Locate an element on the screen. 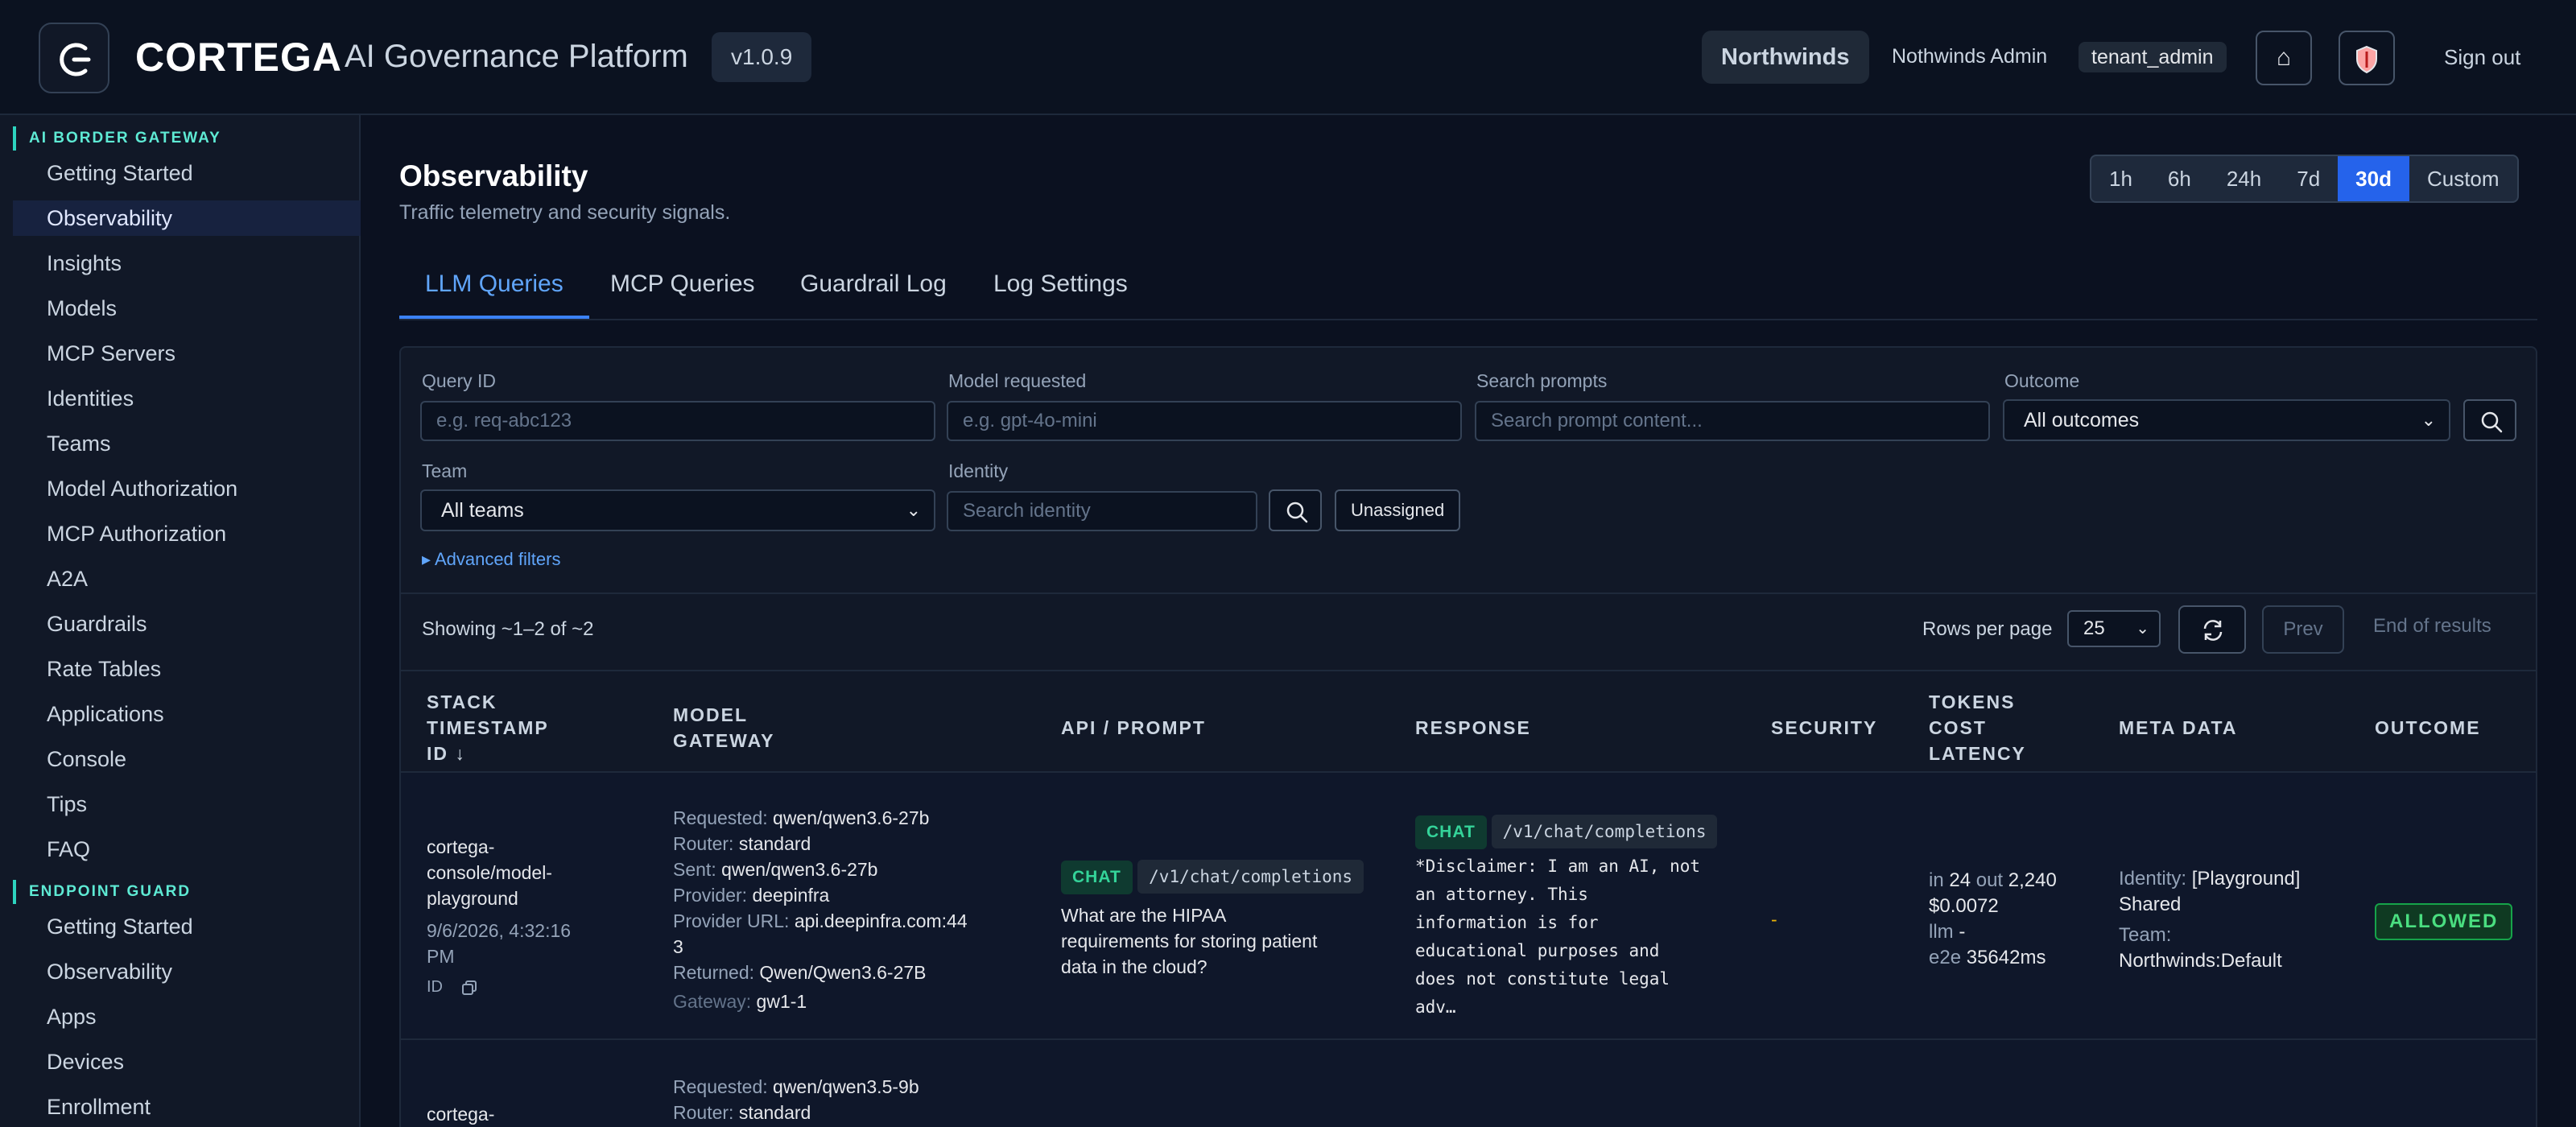 The image size is (2576, 1127). refresh-button is located at coordinates (2212, 629).